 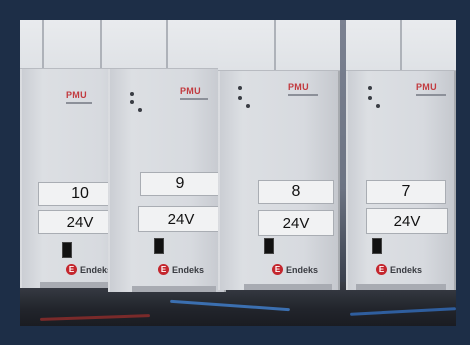 I want to click on module-number: 7, so click(x=406, y=191).